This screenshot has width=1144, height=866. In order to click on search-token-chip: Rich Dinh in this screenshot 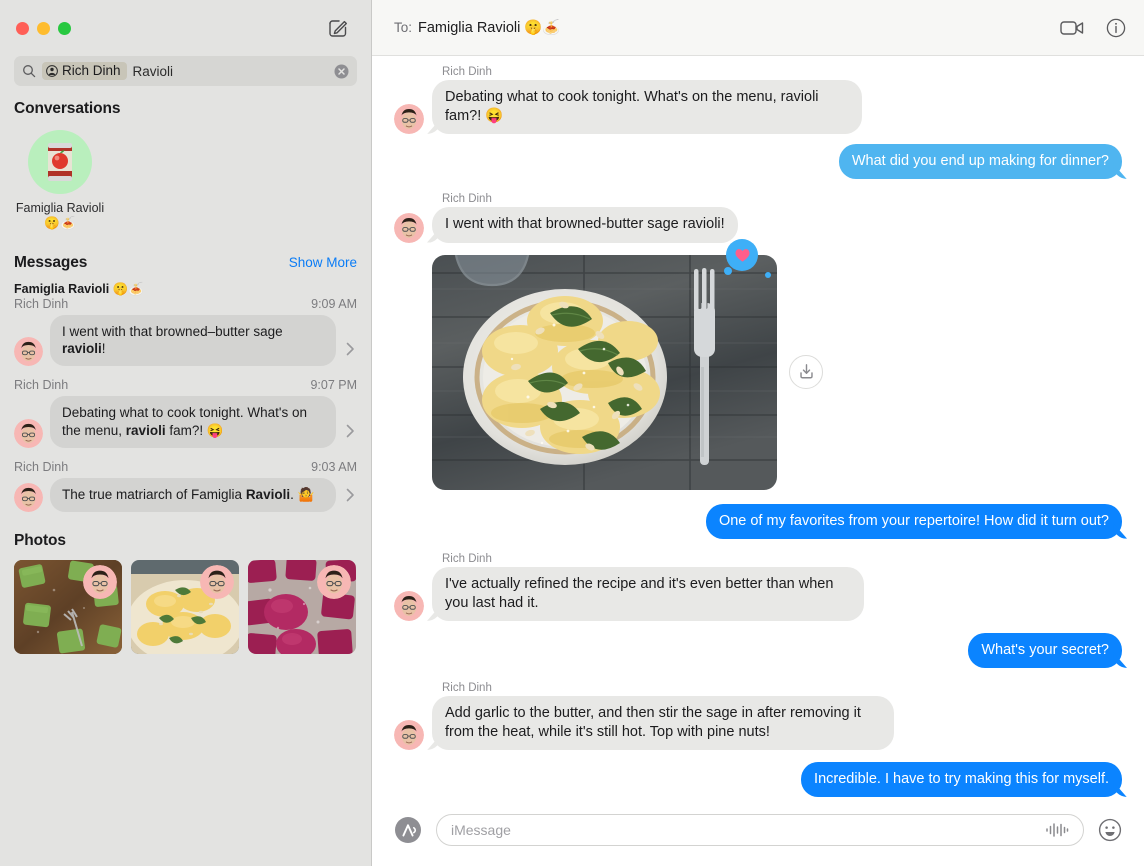, I will do `click(84, 71)`.